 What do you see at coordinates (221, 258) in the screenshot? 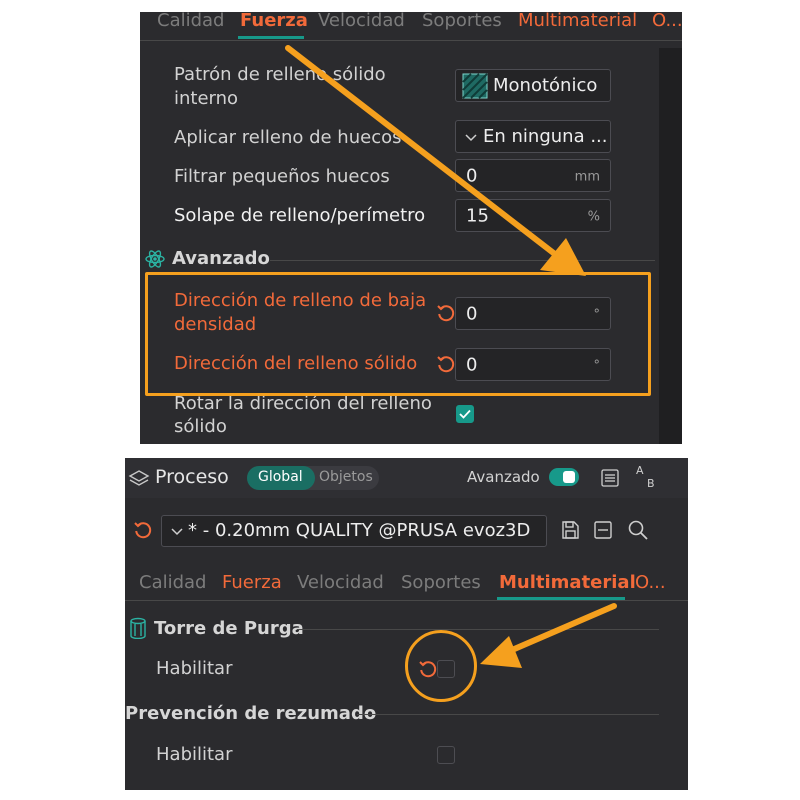
I see `advanced-section-title: Avanzado` at bounding box center [221, 258].